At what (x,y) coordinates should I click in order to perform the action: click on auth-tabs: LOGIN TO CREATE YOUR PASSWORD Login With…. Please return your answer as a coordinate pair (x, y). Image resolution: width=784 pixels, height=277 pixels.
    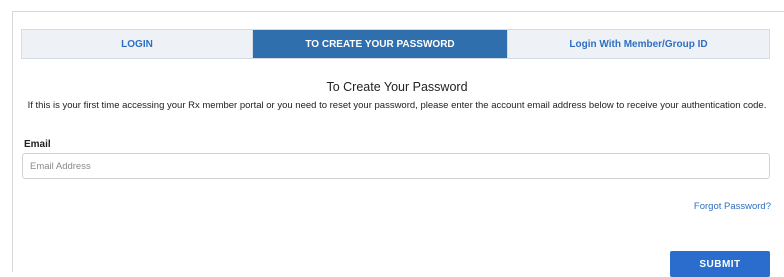
    Looking at the image, I should click on (395, 44).